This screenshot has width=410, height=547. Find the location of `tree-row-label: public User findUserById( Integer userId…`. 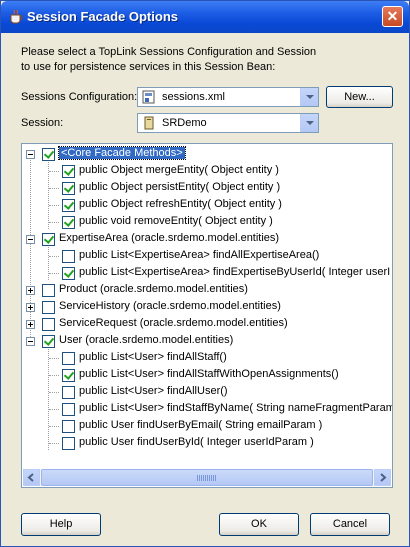

tree-row-label: public User findUserById( Integer userId… is located at coordinates (196, 442).